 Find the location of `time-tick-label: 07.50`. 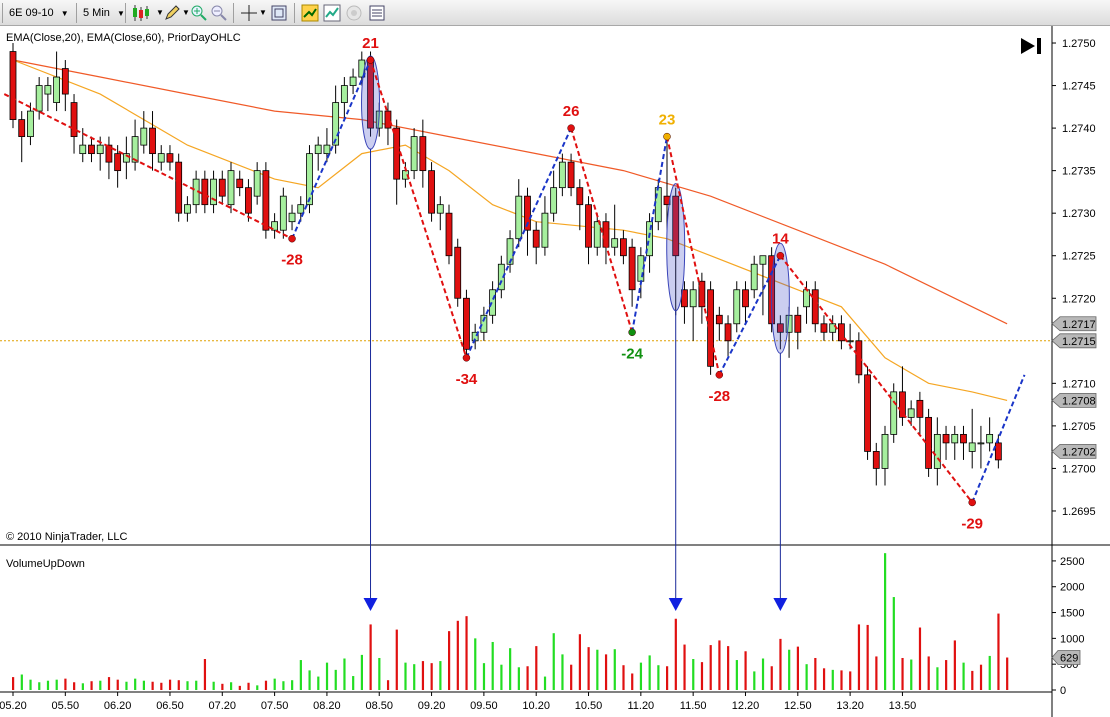

time-tick-label: 07.50 is located at coordinates (275, 706).